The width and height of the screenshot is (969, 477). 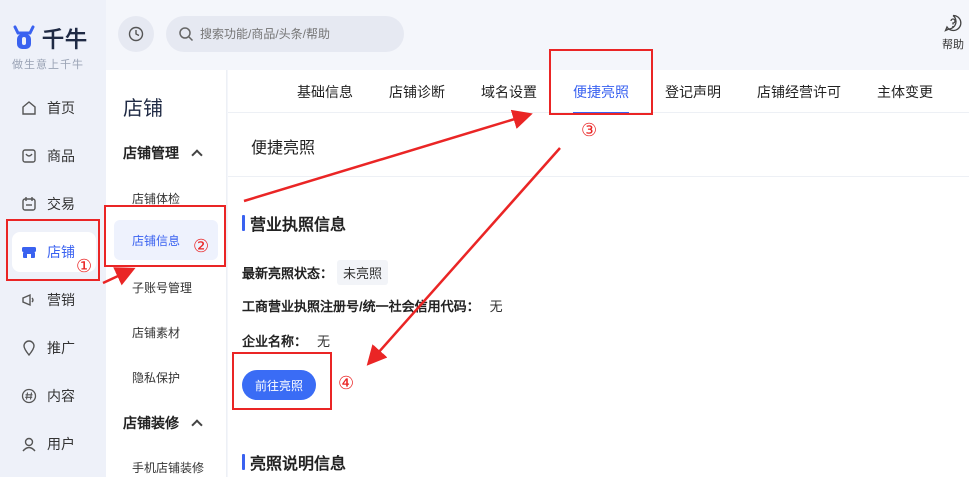 I want to click on section-title: 营业执照信息, so click(x=298, y=225).